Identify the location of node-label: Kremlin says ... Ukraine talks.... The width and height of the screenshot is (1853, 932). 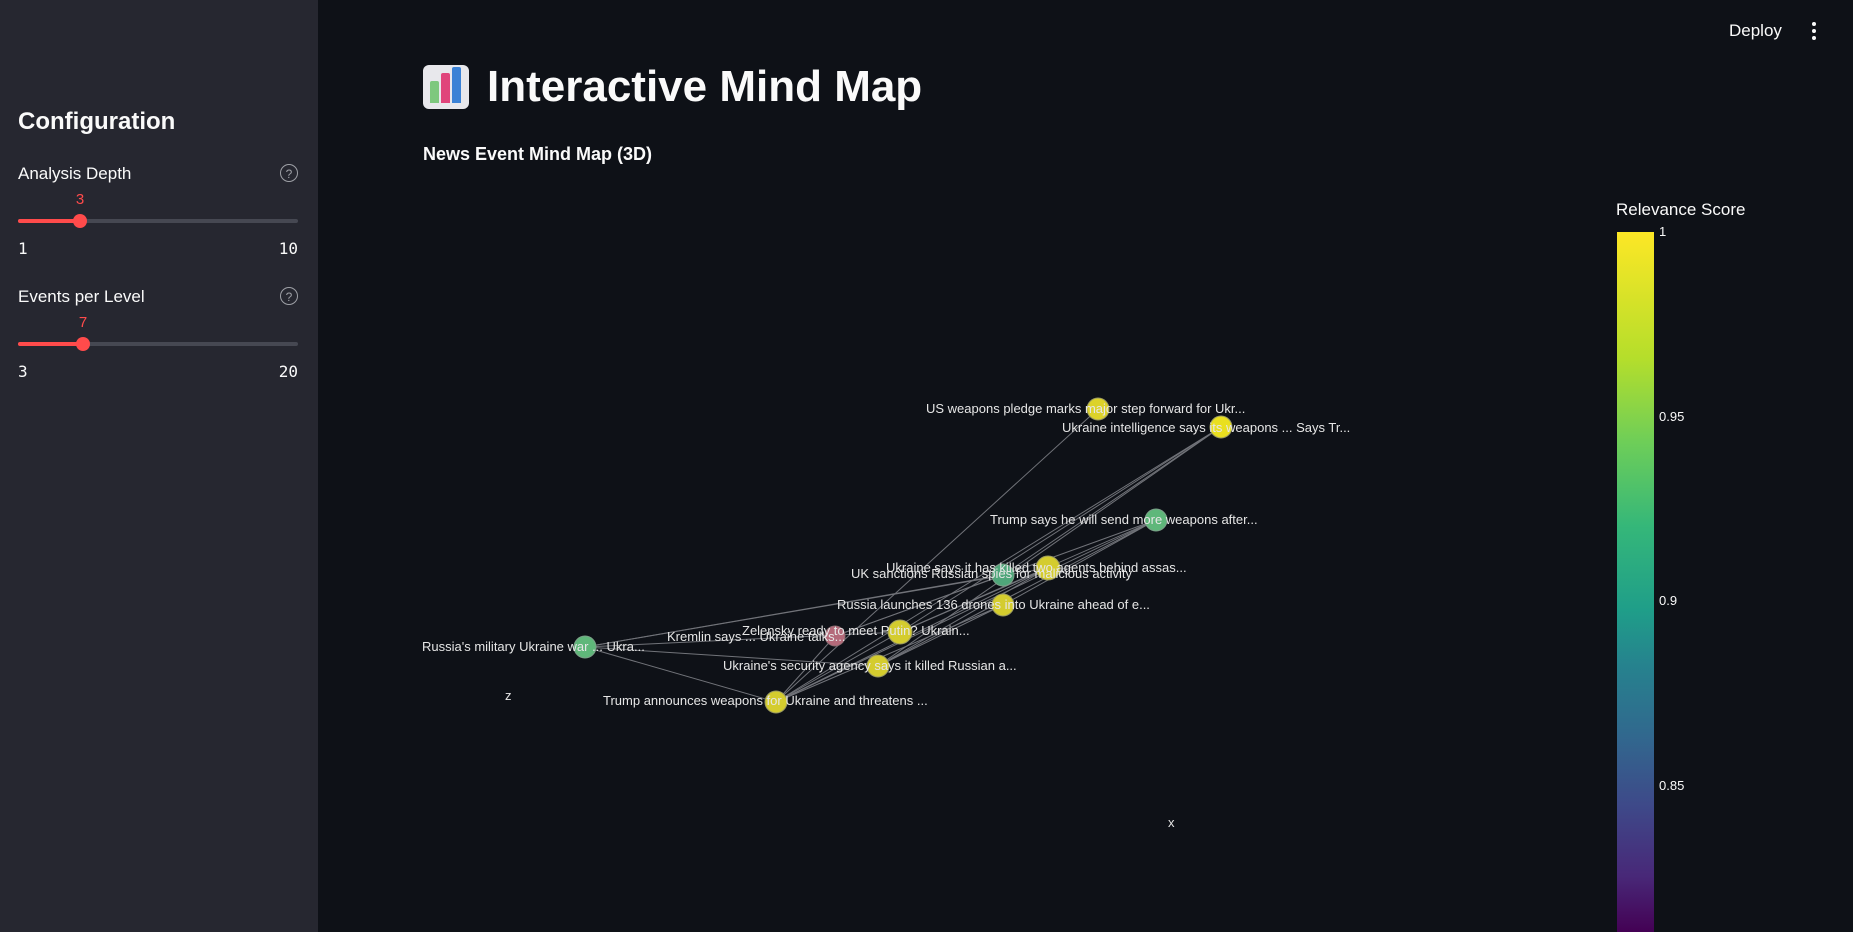
(756, 636).